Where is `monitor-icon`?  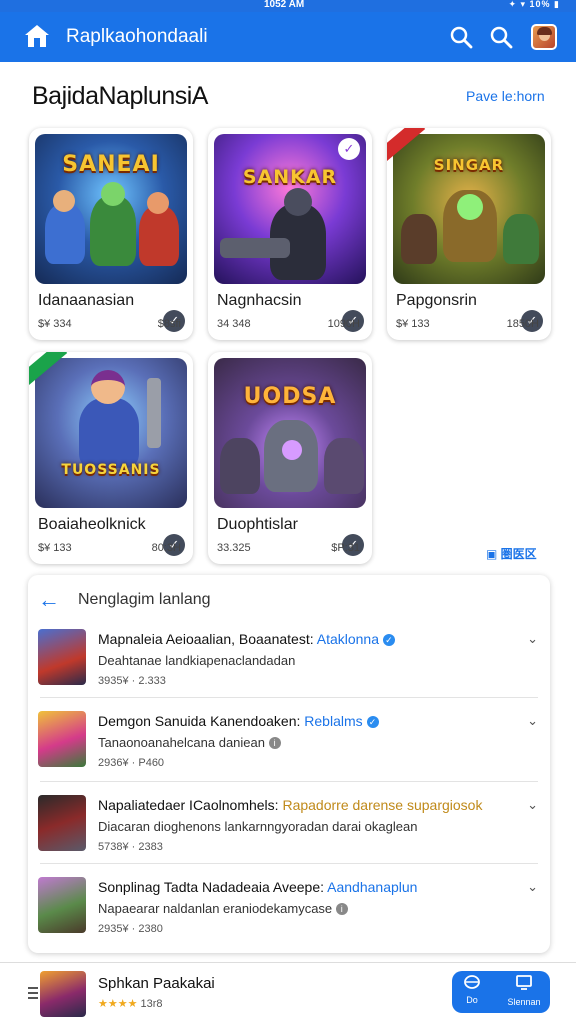
monitor-icon is located at coordinates (524, 982).